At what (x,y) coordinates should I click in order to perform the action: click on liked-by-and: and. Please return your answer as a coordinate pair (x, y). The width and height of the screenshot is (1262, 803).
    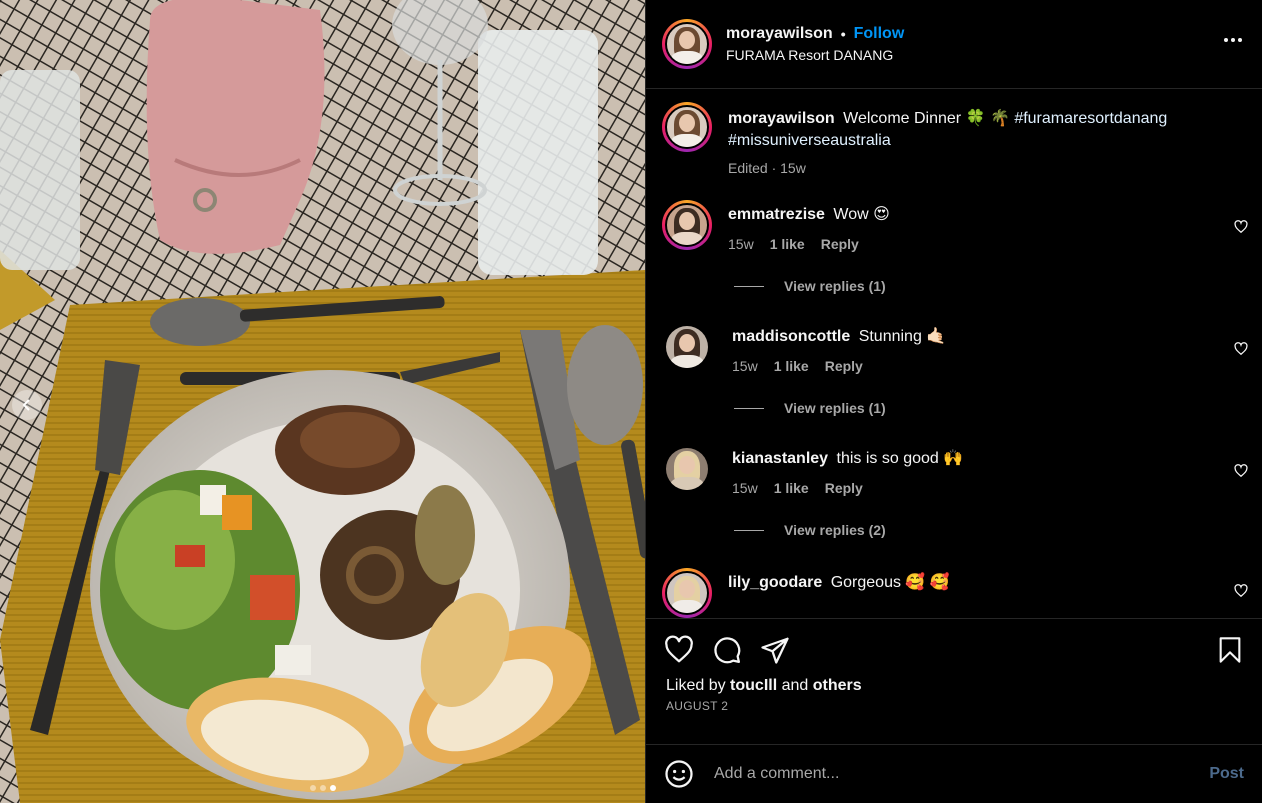
    Looking at the image, I should click on (795, 685).